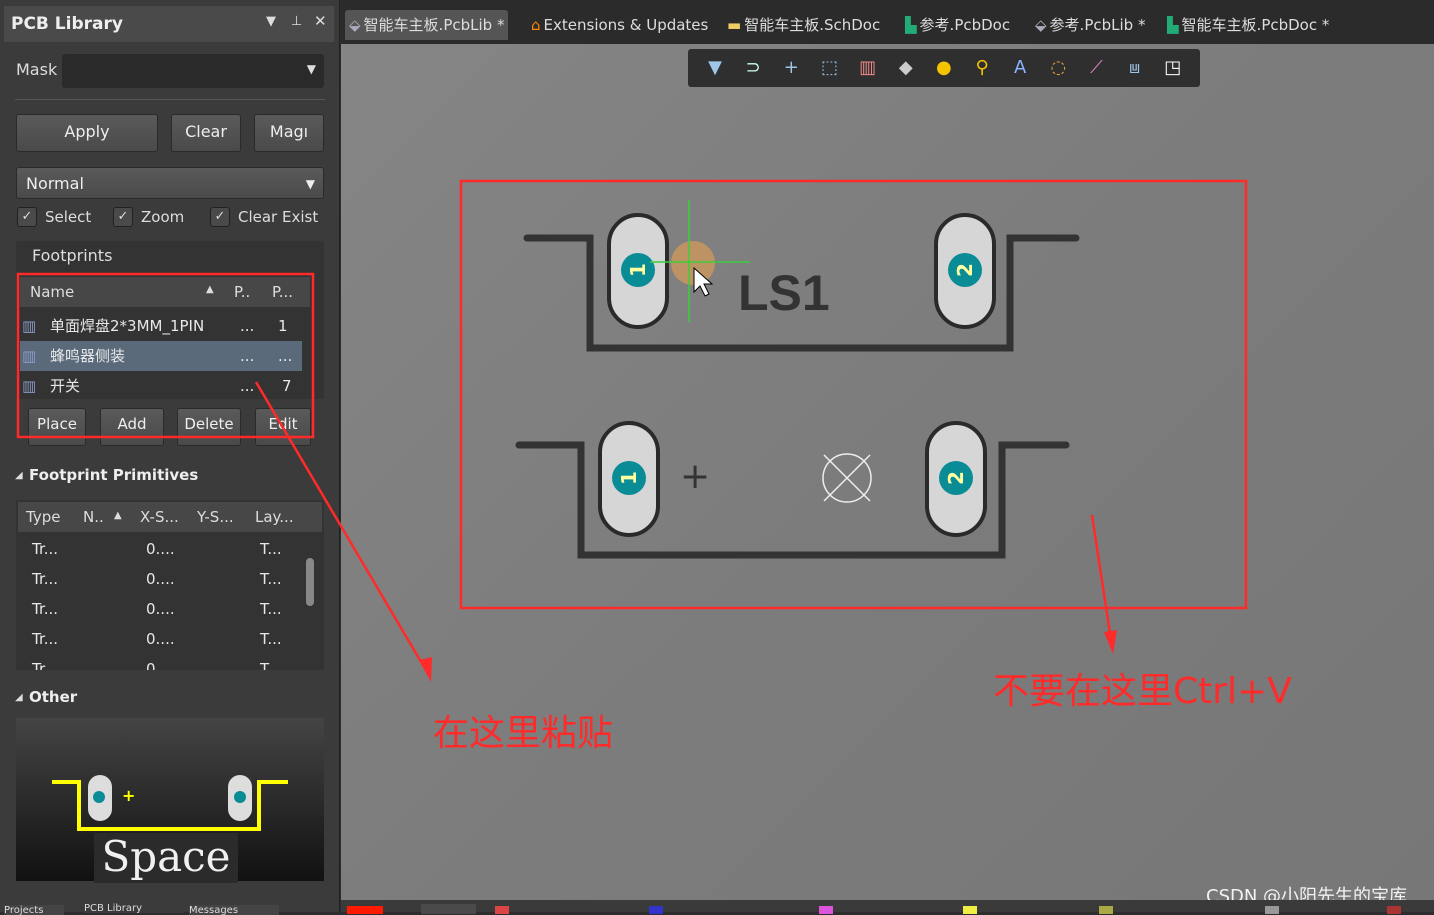 Image resolution: width=1434 pixels, height=915 pixels. I want to click on layer-tab-bottom, so click(656, 910).